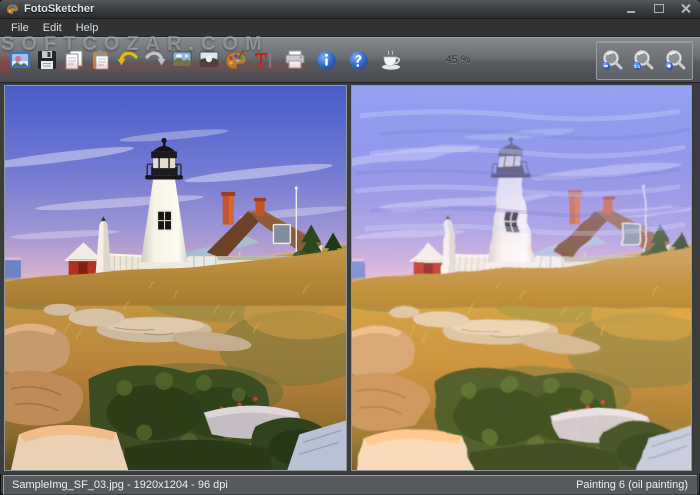 This screenshot has width=700, height=495. I want to click on painting-tools-button, so click(235, 60).